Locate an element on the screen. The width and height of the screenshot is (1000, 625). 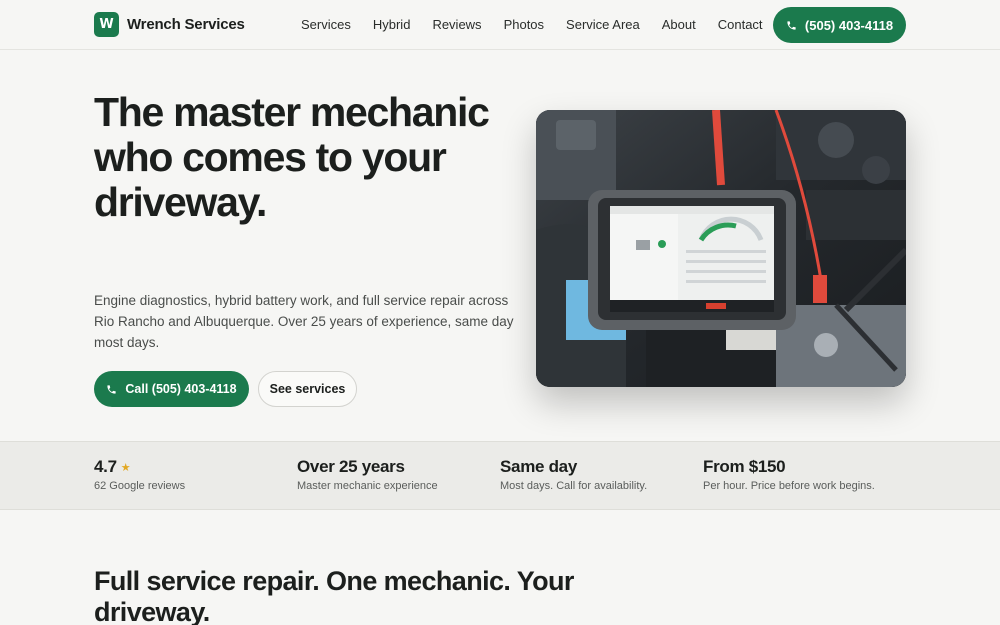
header-call-label: (505) 403-4118 is located at coordinates (849, 25).